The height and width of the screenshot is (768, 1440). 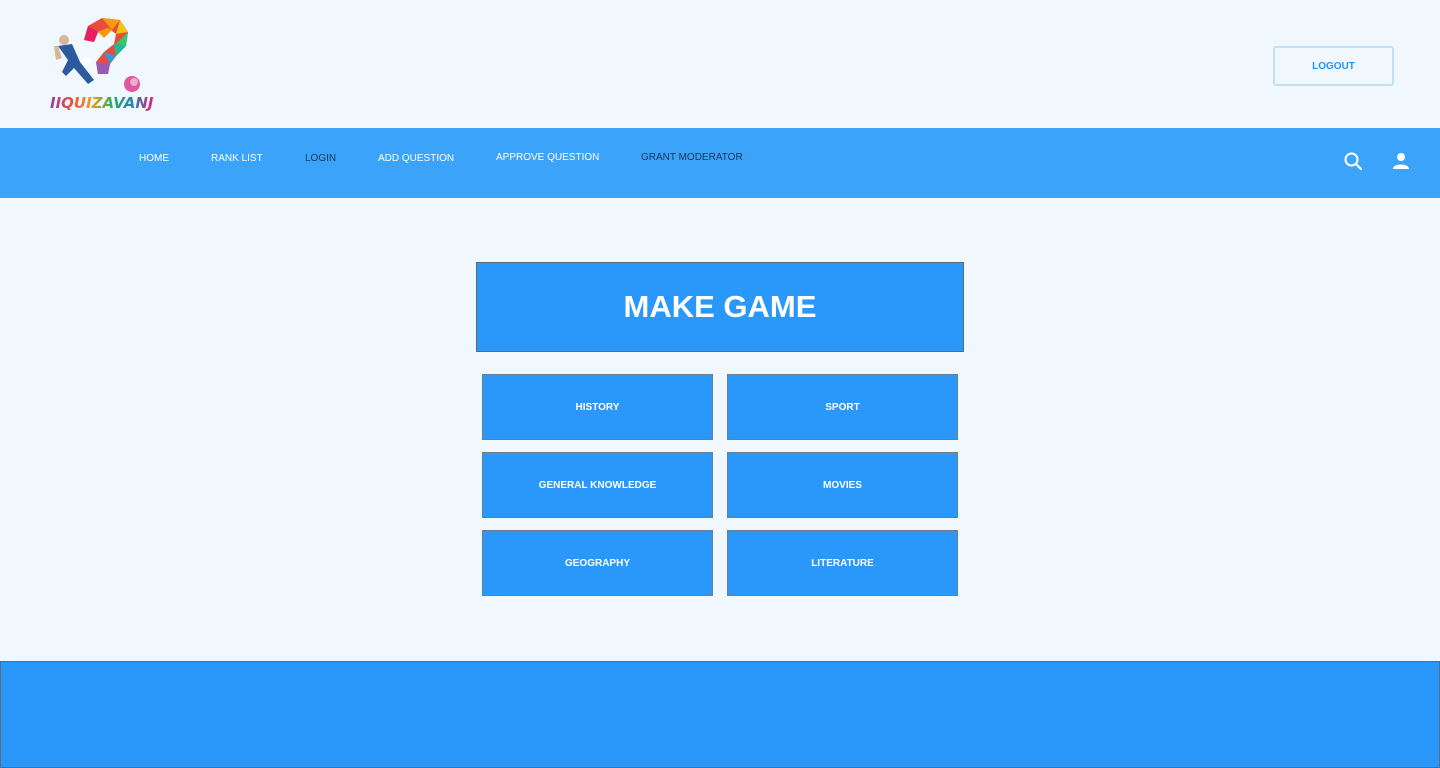 I want to click on make-game-button: MAKE GAME, so click(x=720, y=307).